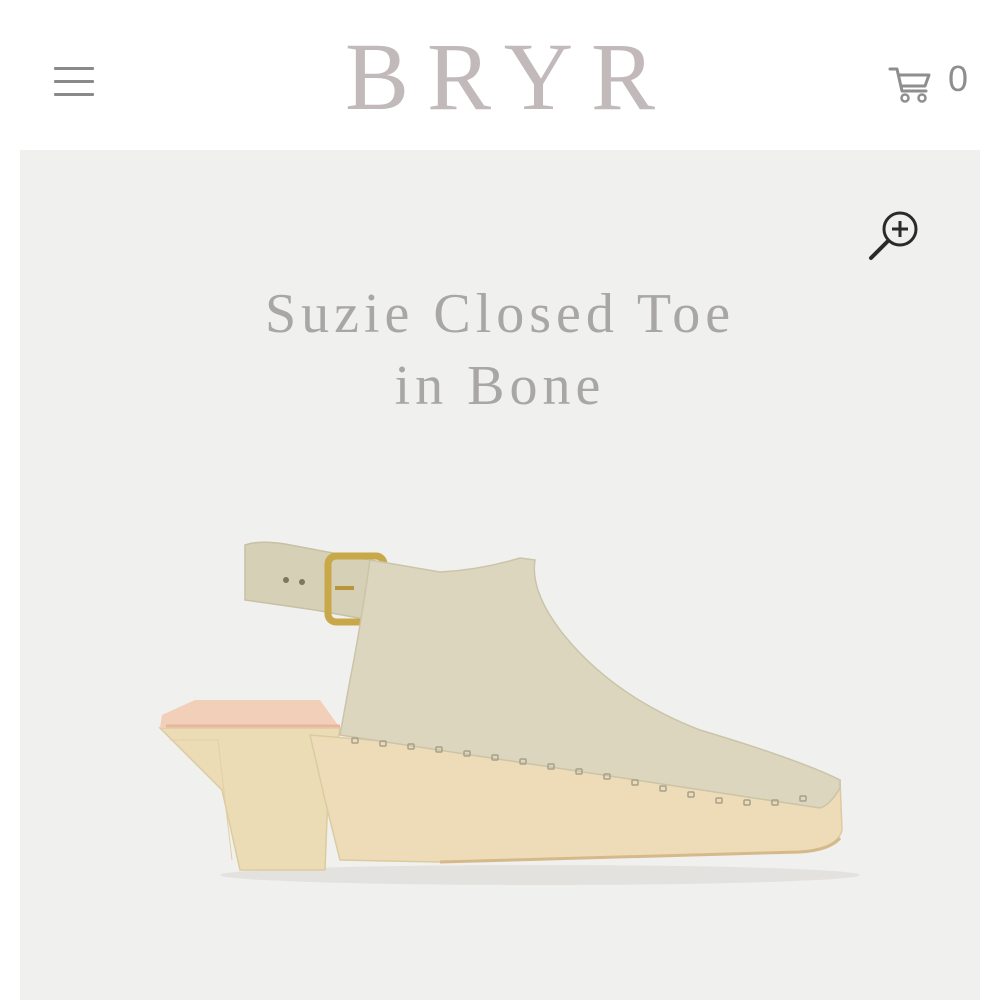  Describe the element at coordinates (500, 350) in the screenshot. I see `product-title: Suzie Closed Toe in Bone` at that location.